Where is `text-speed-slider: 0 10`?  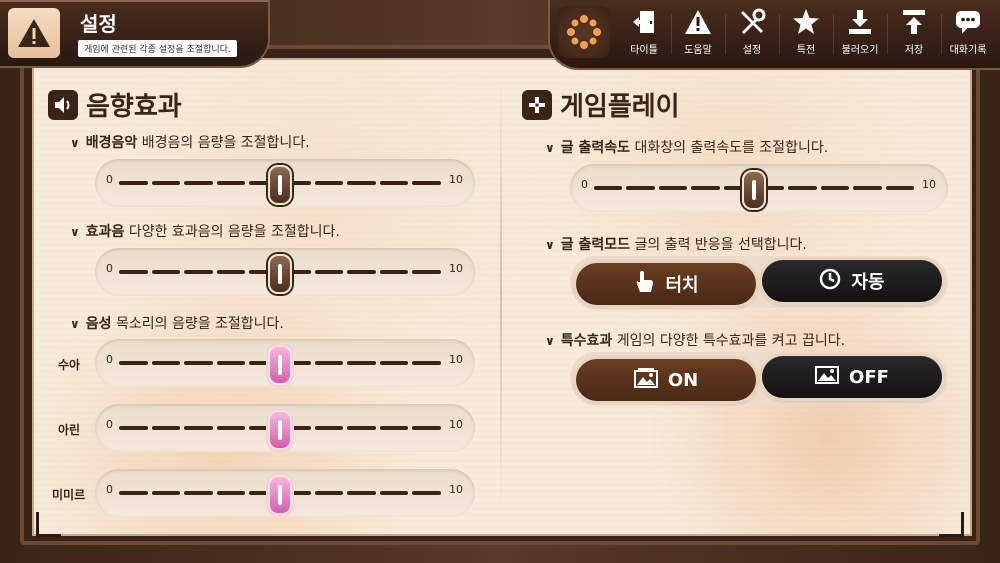
text-speed-slider: 0 10 is located at coordinates (759, 188).